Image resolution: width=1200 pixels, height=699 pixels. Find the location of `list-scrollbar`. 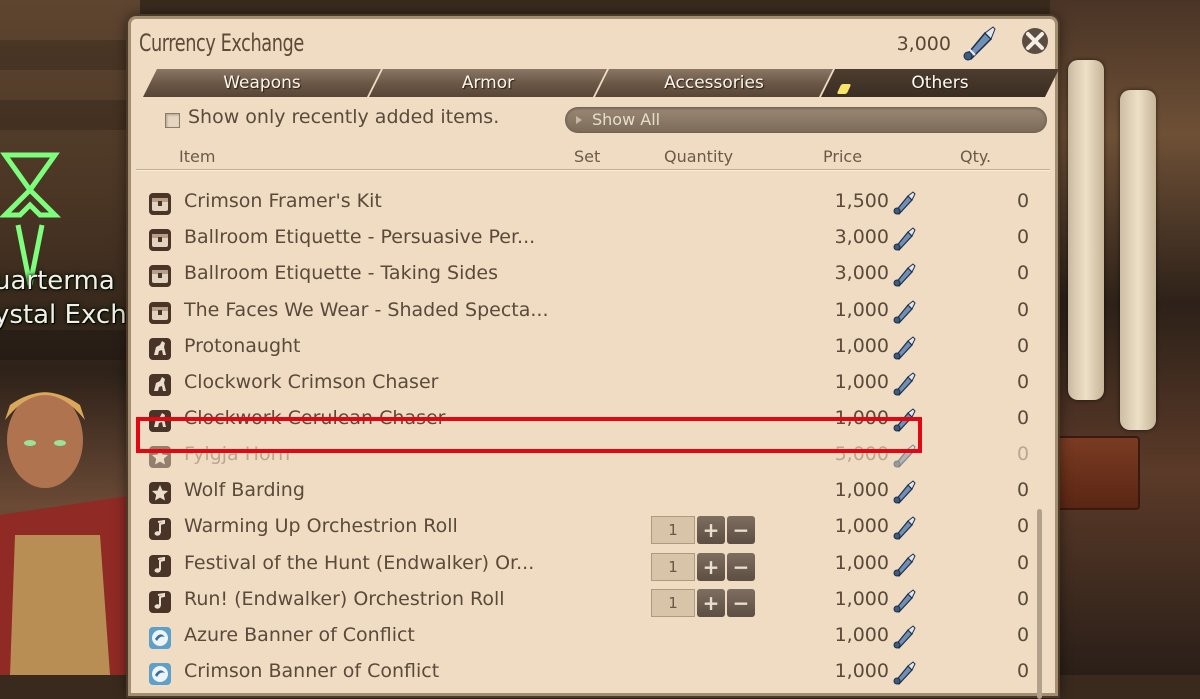

list-scrollbar is located at coordinates (1039, 604).